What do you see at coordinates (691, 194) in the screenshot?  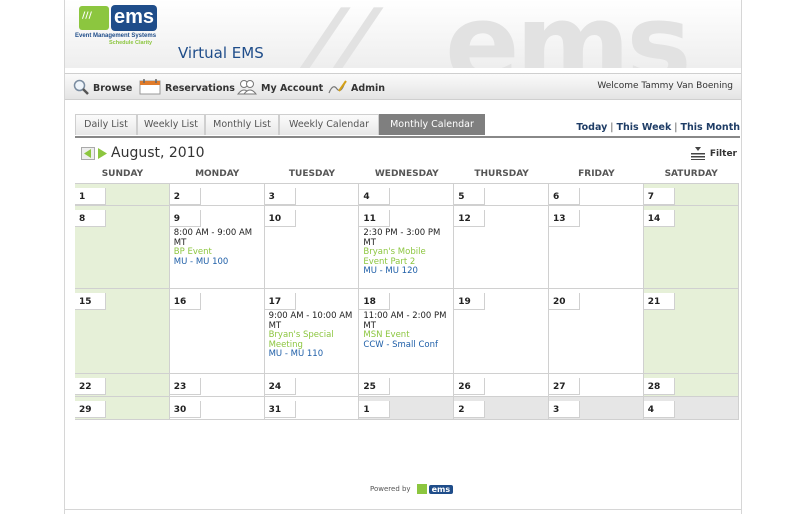 I see `calendar-day-cell: 7` at bounding box center [691, 194].